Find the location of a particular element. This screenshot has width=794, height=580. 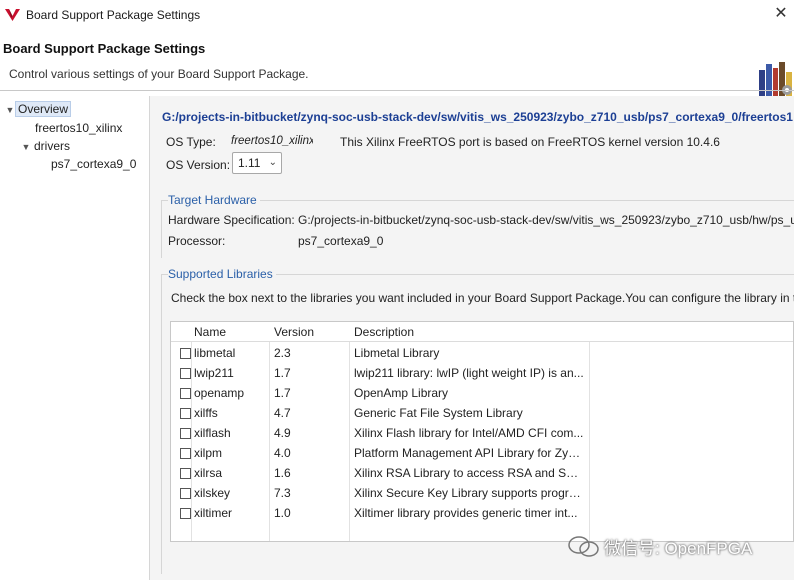

table-header: Name Version Description is located at coordinates (482, 332).